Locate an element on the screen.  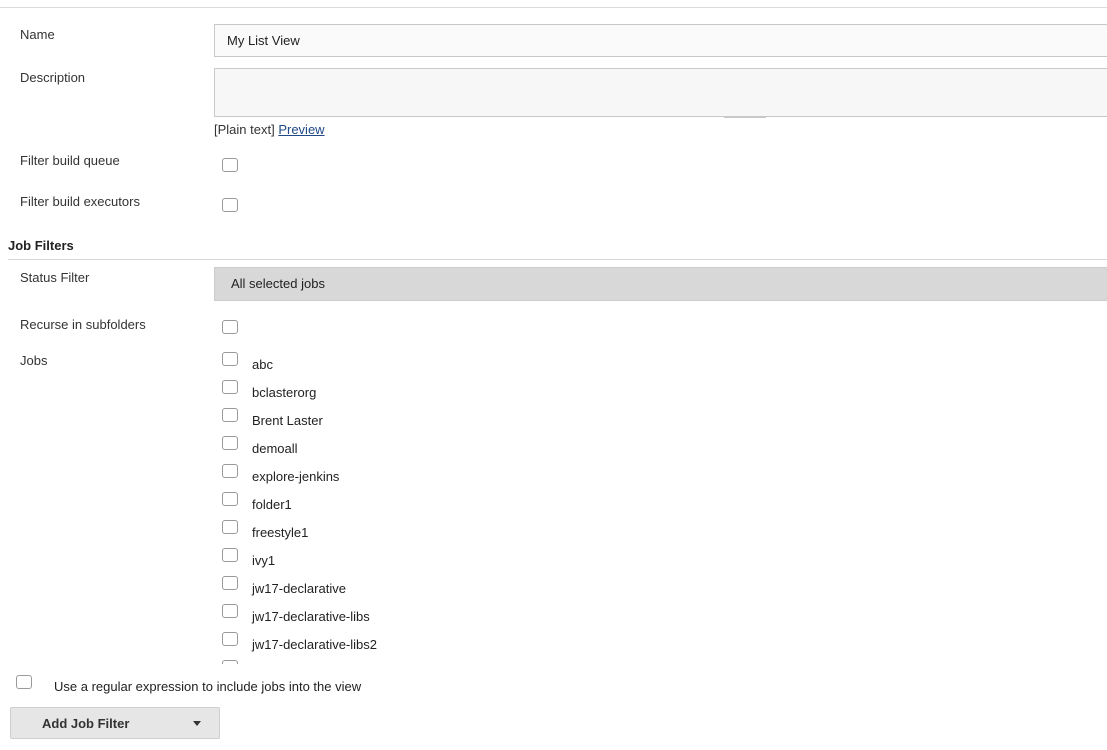
job-item-ivy1: ivy1 is located at coordinates (367, 559).